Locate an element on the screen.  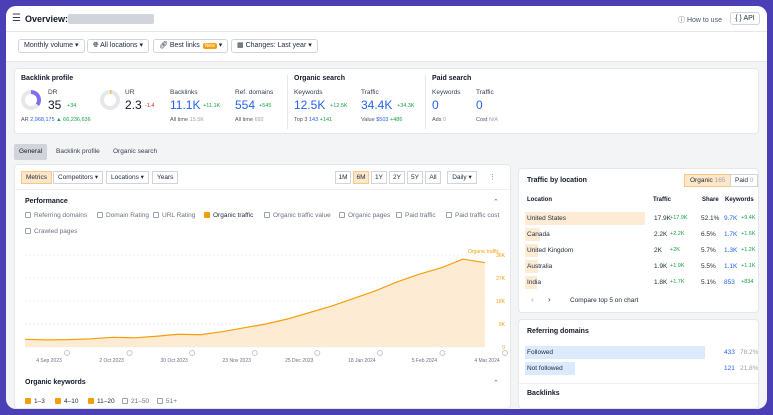
organic-traffic-value: 34.4K is located at coordinates (376, 105).